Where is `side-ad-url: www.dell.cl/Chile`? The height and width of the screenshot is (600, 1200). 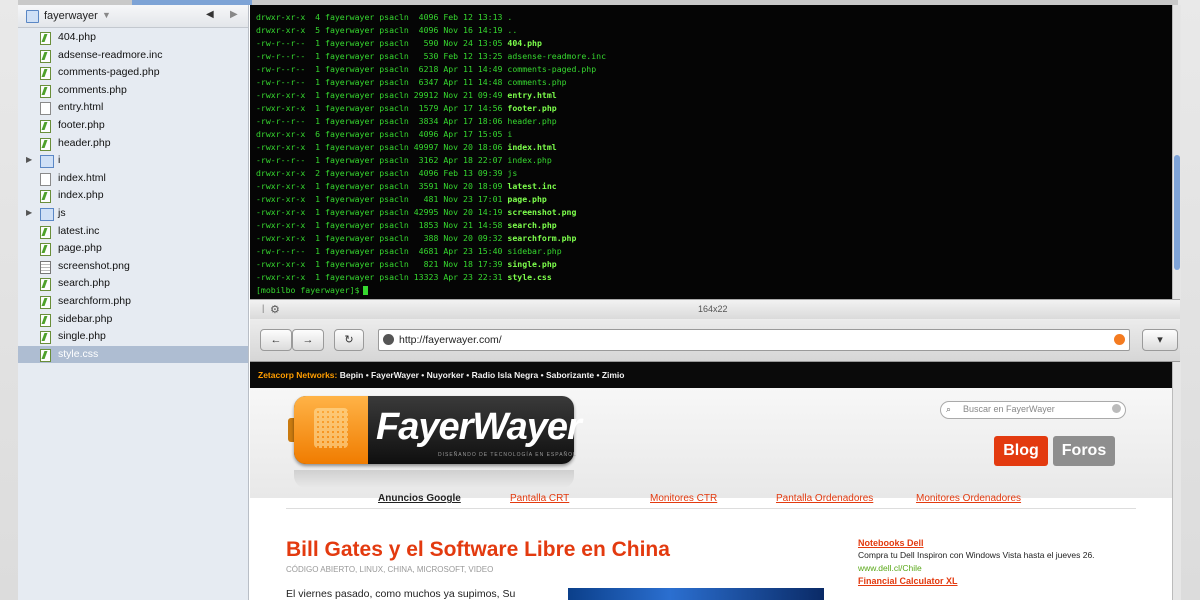
side-ad-url: www.dell.cl/Chile is located at coordinates (998, 568).